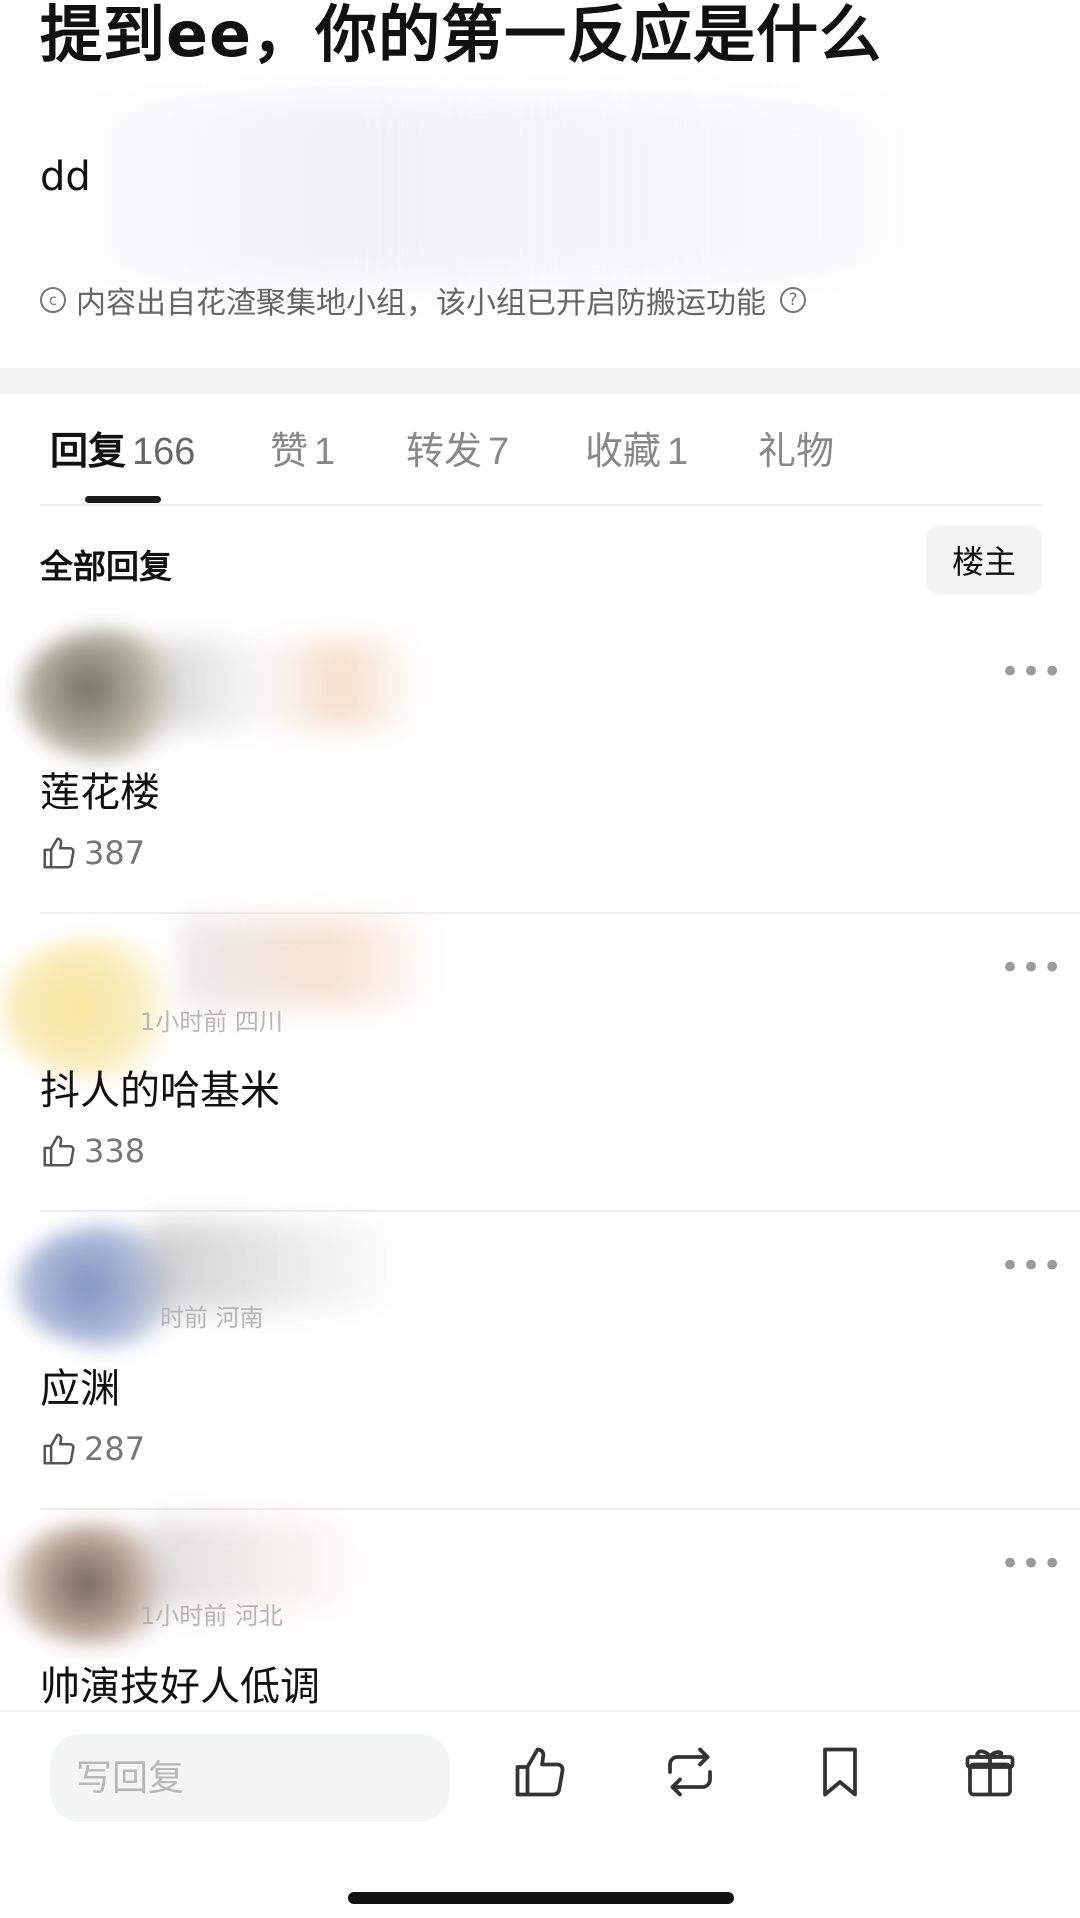  I want to click on tab-label: 收藏, so click(623, 451).